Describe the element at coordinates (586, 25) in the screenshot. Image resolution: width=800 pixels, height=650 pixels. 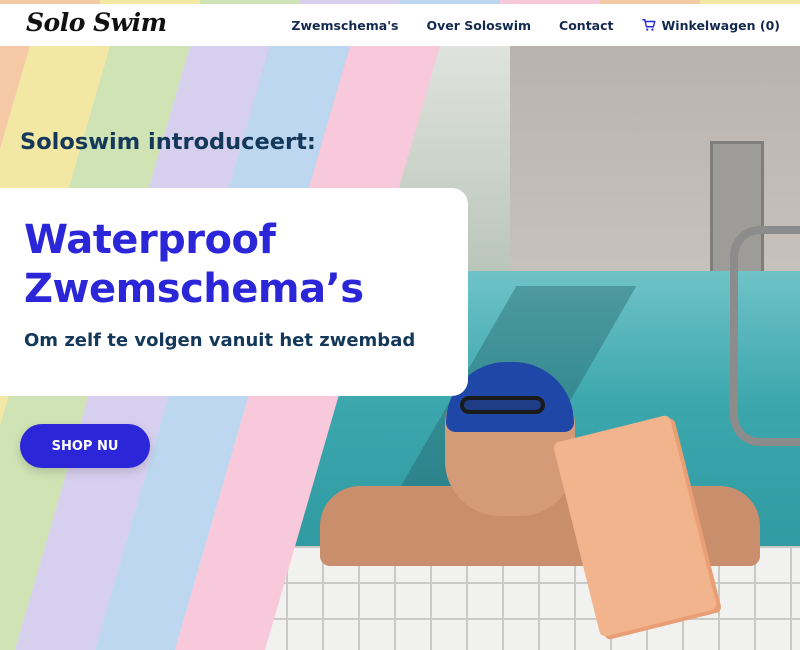
I see `nav-item-contact: Contact` at that location.